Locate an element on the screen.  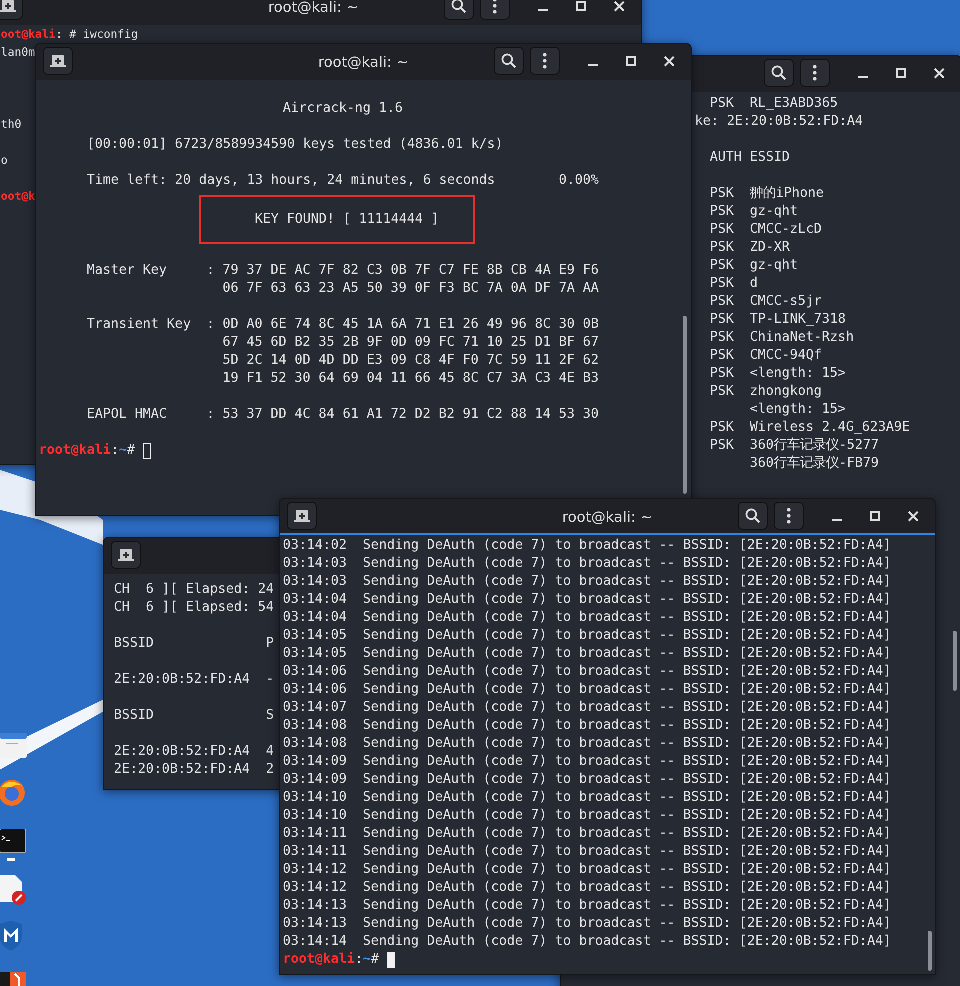
essid-cell: 360行车记录仪-FB79 is located at coordinates (815, 464).